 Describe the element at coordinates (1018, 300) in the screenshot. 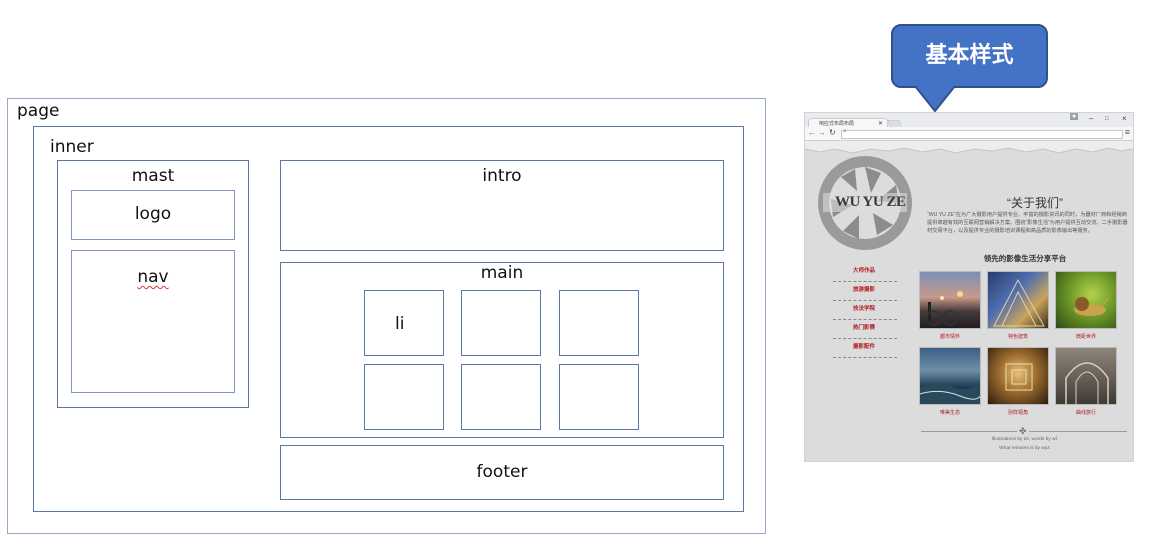

I see `modern-building-photo` at that location.